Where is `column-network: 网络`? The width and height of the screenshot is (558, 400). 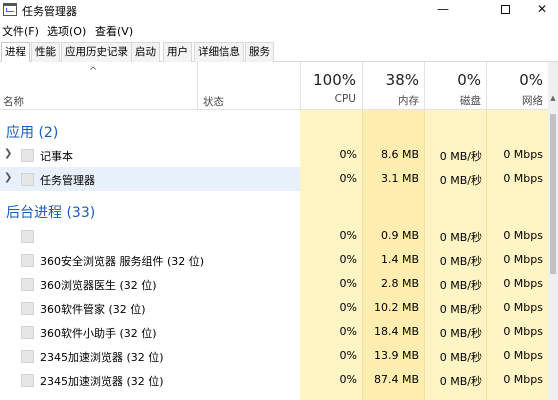 column-network: 网络 is located at coordinates (514, 100).